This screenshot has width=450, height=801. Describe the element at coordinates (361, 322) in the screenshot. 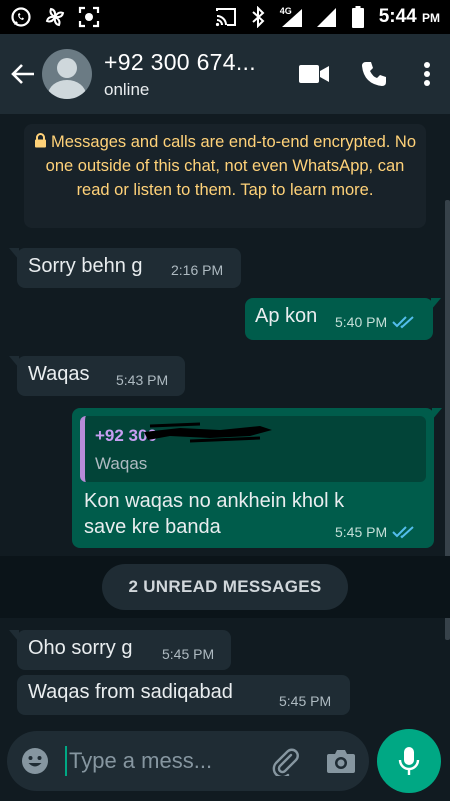

I see `message-time: 5:40 PM` at that location.